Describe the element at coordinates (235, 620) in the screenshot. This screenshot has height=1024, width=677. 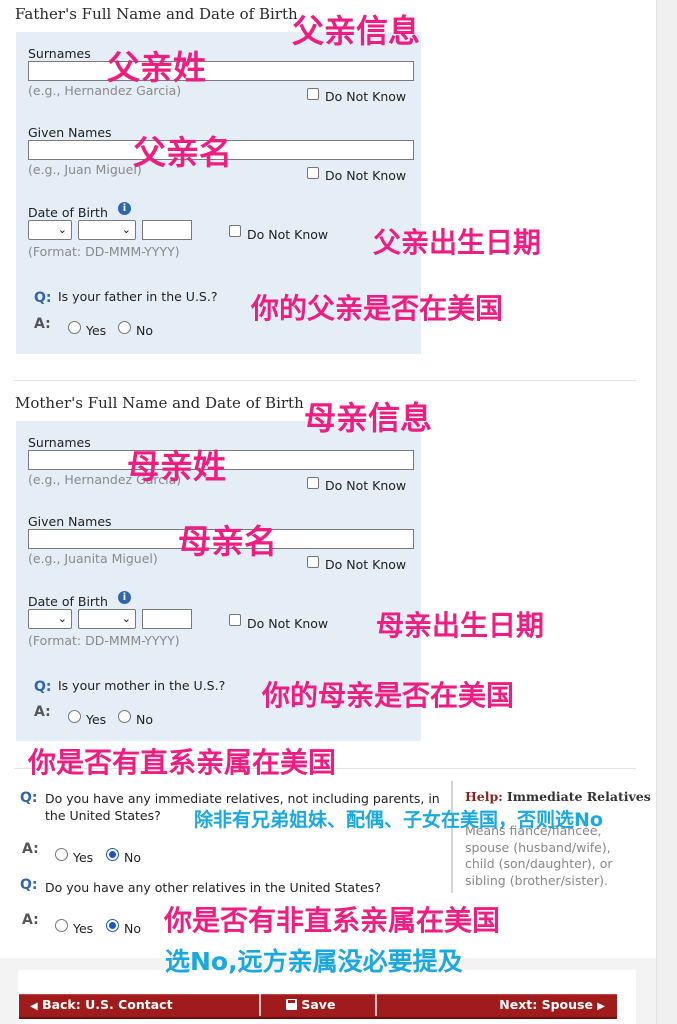
I see `mother-dob-dnk-checkbox` at that location.